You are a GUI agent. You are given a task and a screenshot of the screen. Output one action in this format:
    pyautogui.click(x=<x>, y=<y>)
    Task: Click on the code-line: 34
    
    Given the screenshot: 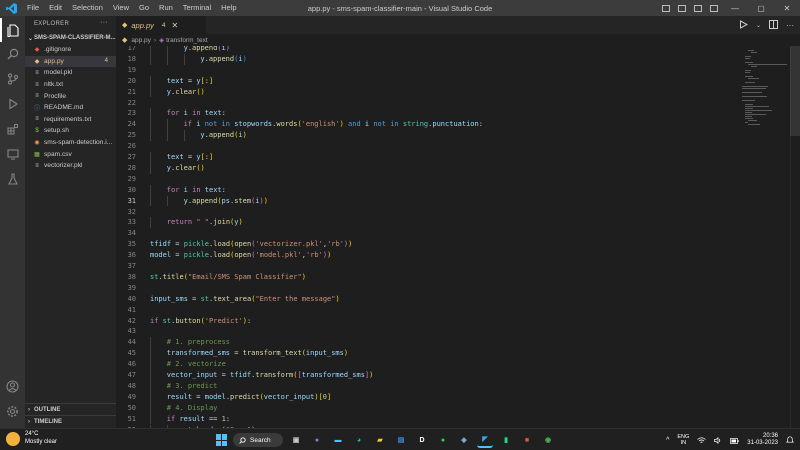 What is the action you would take?
    pyautogui.click(x=426, y=233)
    